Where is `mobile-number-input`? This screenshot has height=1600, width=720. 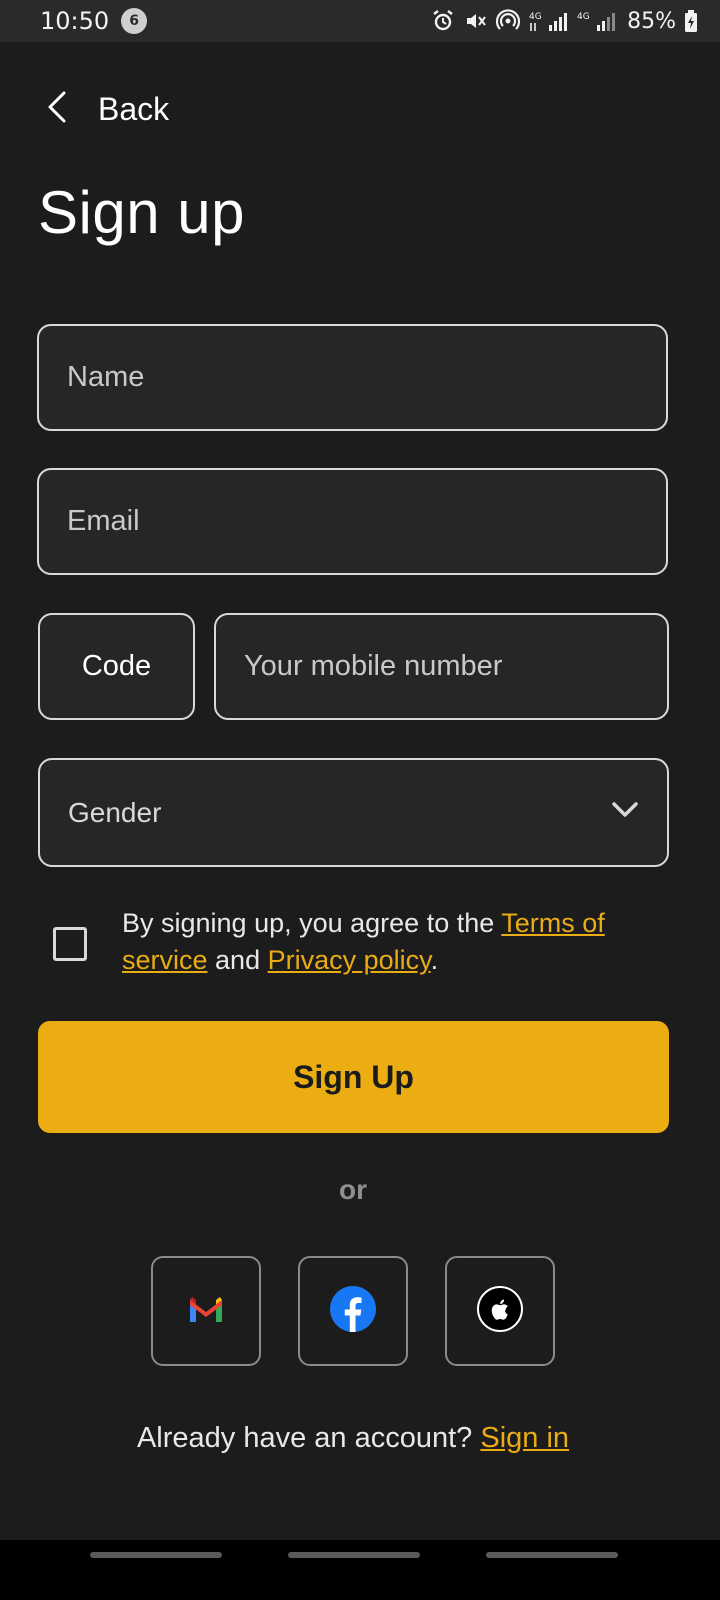
mobile-number-input is located at coordinates (441, 666).